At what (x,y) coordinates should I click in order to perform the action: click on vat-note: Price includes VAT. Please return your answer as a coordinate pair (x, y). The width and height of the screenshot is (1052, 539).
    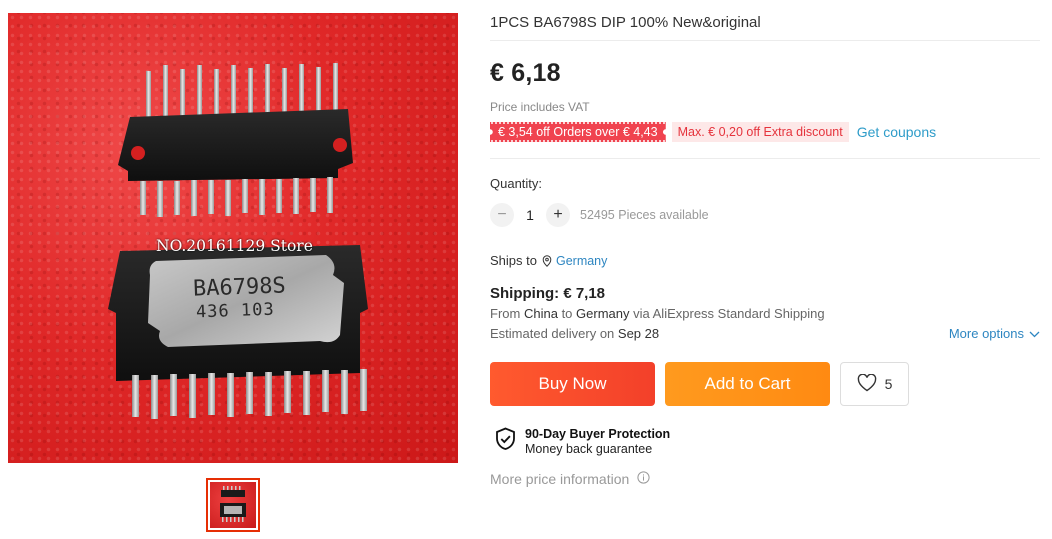
    Looking at the image, I should click on (540, 107).